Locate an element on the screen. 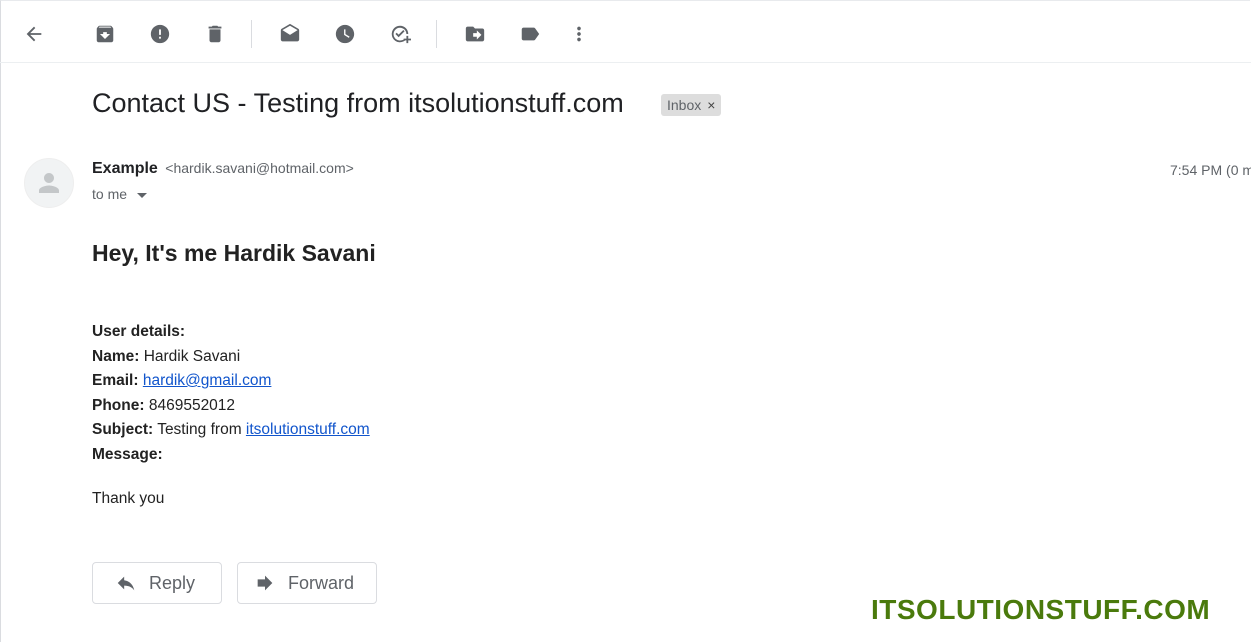 This screenshot has height=643, width=1251. message-label: Message: is located at coordinates (127, 454).